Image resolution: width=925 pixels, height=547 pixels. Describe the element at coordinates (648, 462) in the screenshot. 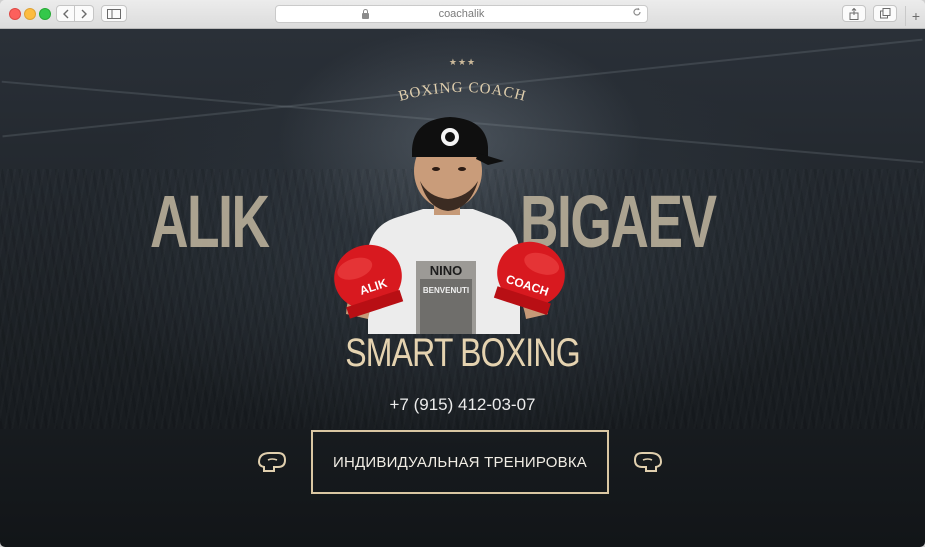

I see `boxing-glove-right-icon` at that location.